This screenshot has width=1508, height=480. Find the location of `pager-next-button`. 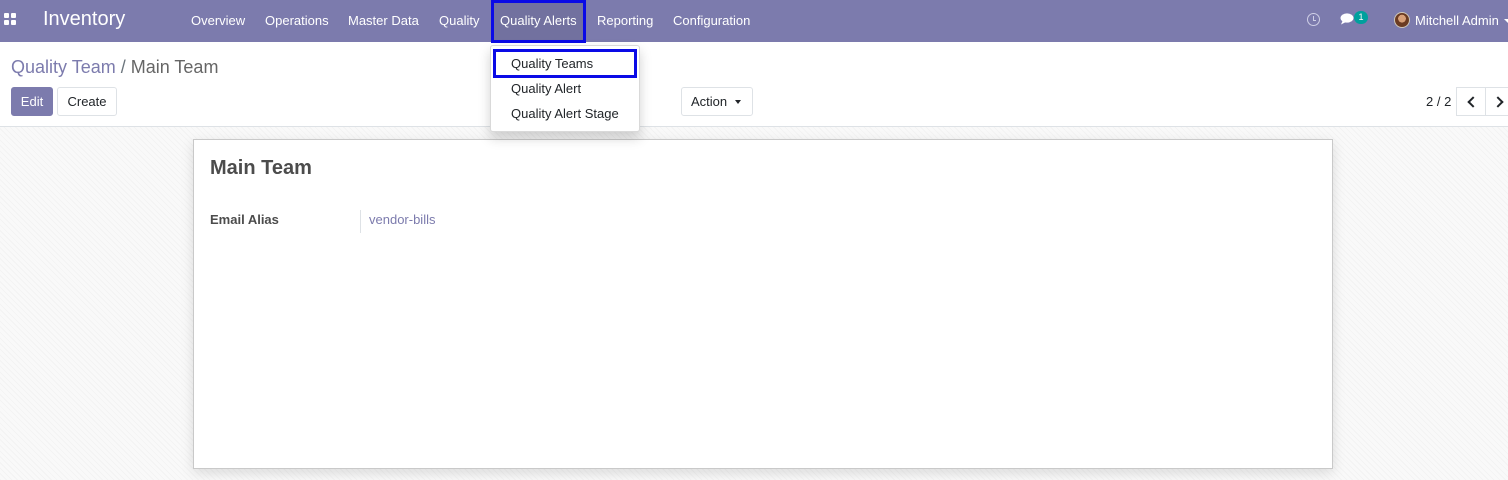

pager-next-button is located at coordinates (1496, 101).